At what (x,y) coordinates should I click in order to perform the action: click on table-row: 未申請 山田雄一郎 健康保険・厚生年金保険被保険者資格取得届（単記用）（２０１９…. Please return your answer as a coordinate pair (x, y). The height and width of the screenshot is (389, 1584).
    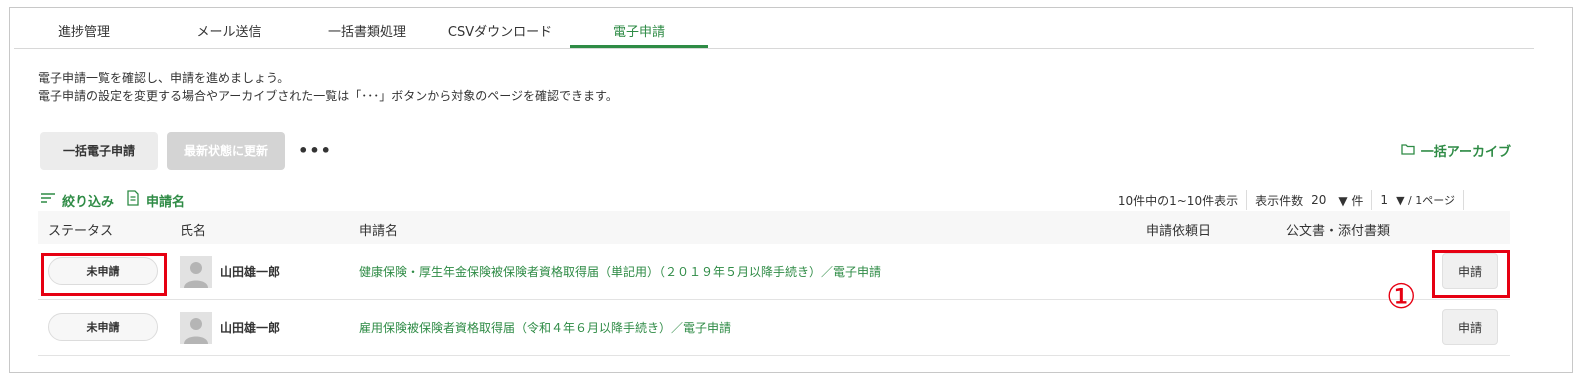
    Looking at the image, I should click on (774, 272).